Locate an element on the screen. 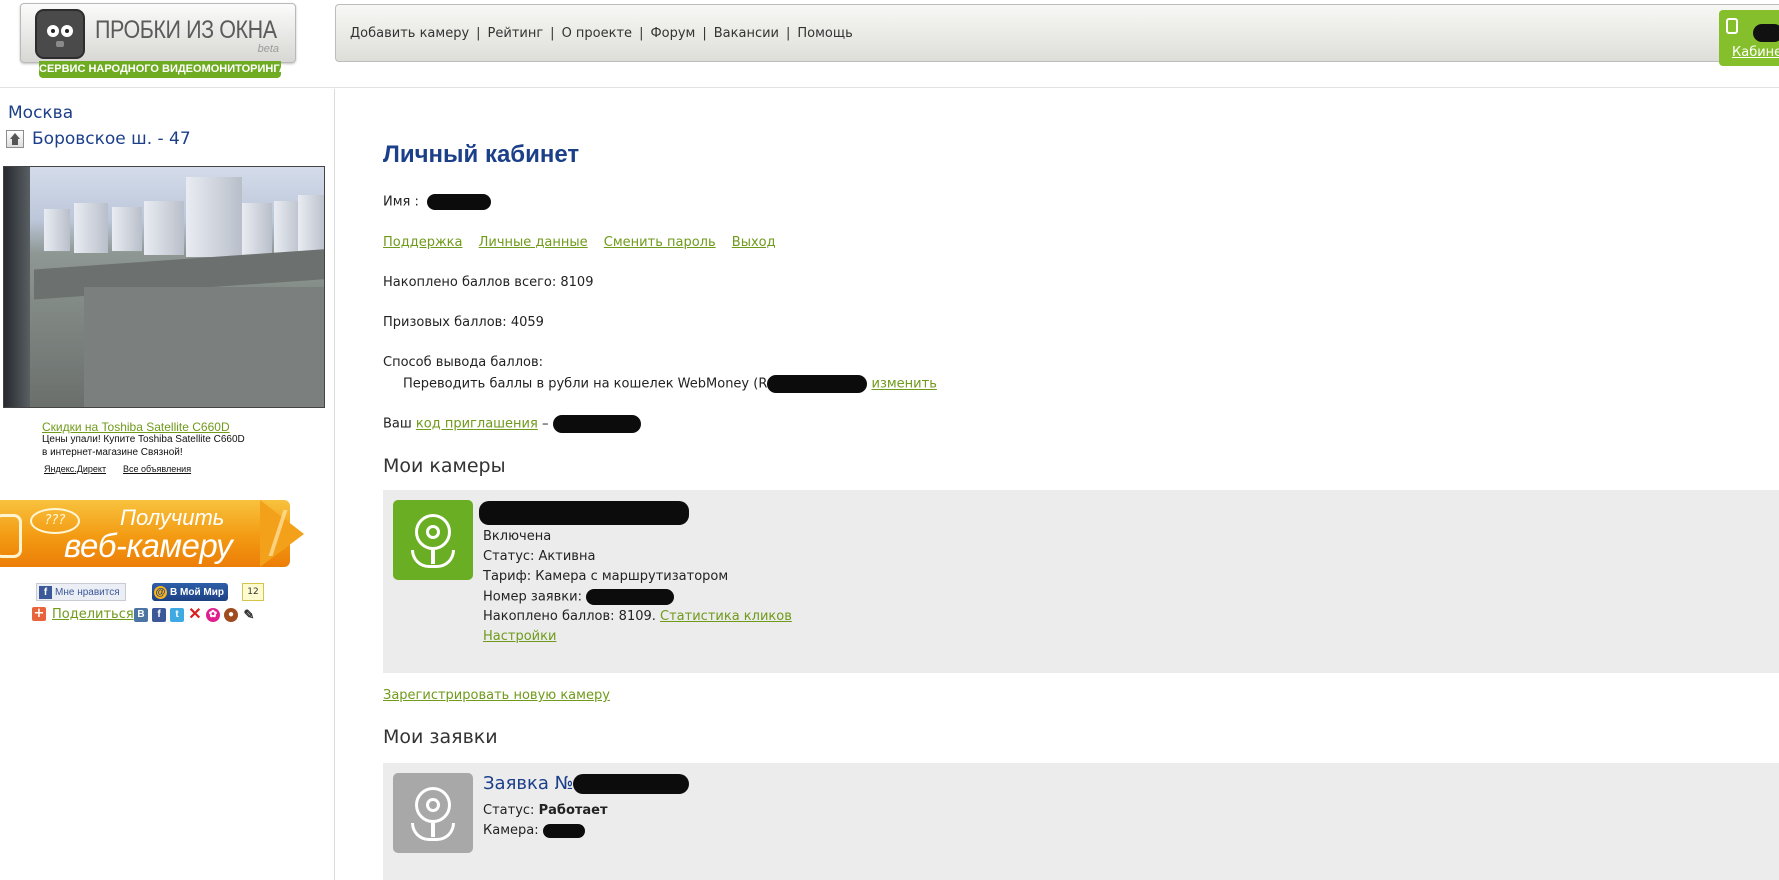 The image size is (1779, 880). myworld-count: 12 is located at coordinates (253, 592).